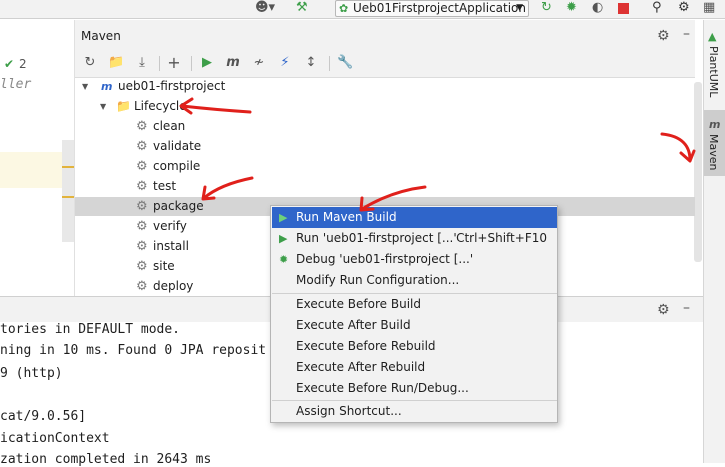 The width and height of the screenshot is (725, 467). I want to click on coverage-icon: ◐, so click(597, 7).